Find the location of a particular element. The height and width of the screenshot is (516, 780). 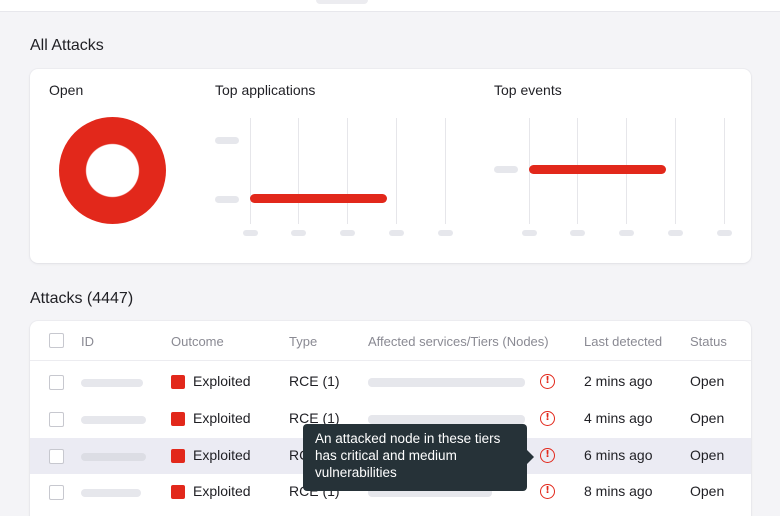

column-header-affected: Affected services/Tiers (Nodes) is located at coordinates (458, 341).